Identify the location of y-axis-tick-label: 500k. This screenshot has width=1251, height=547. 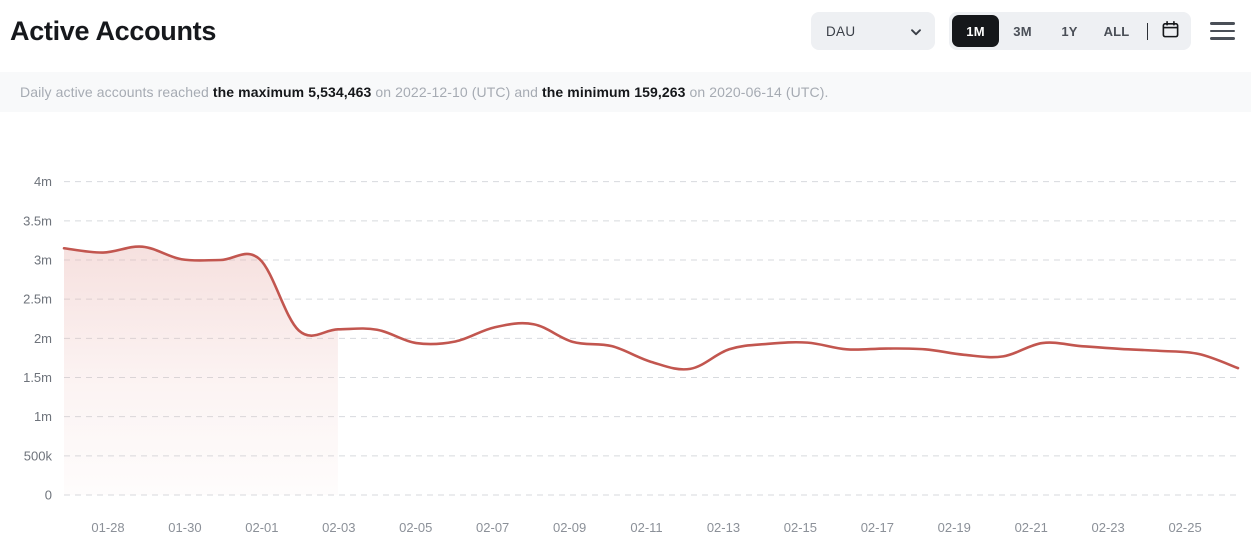
(38, 455).